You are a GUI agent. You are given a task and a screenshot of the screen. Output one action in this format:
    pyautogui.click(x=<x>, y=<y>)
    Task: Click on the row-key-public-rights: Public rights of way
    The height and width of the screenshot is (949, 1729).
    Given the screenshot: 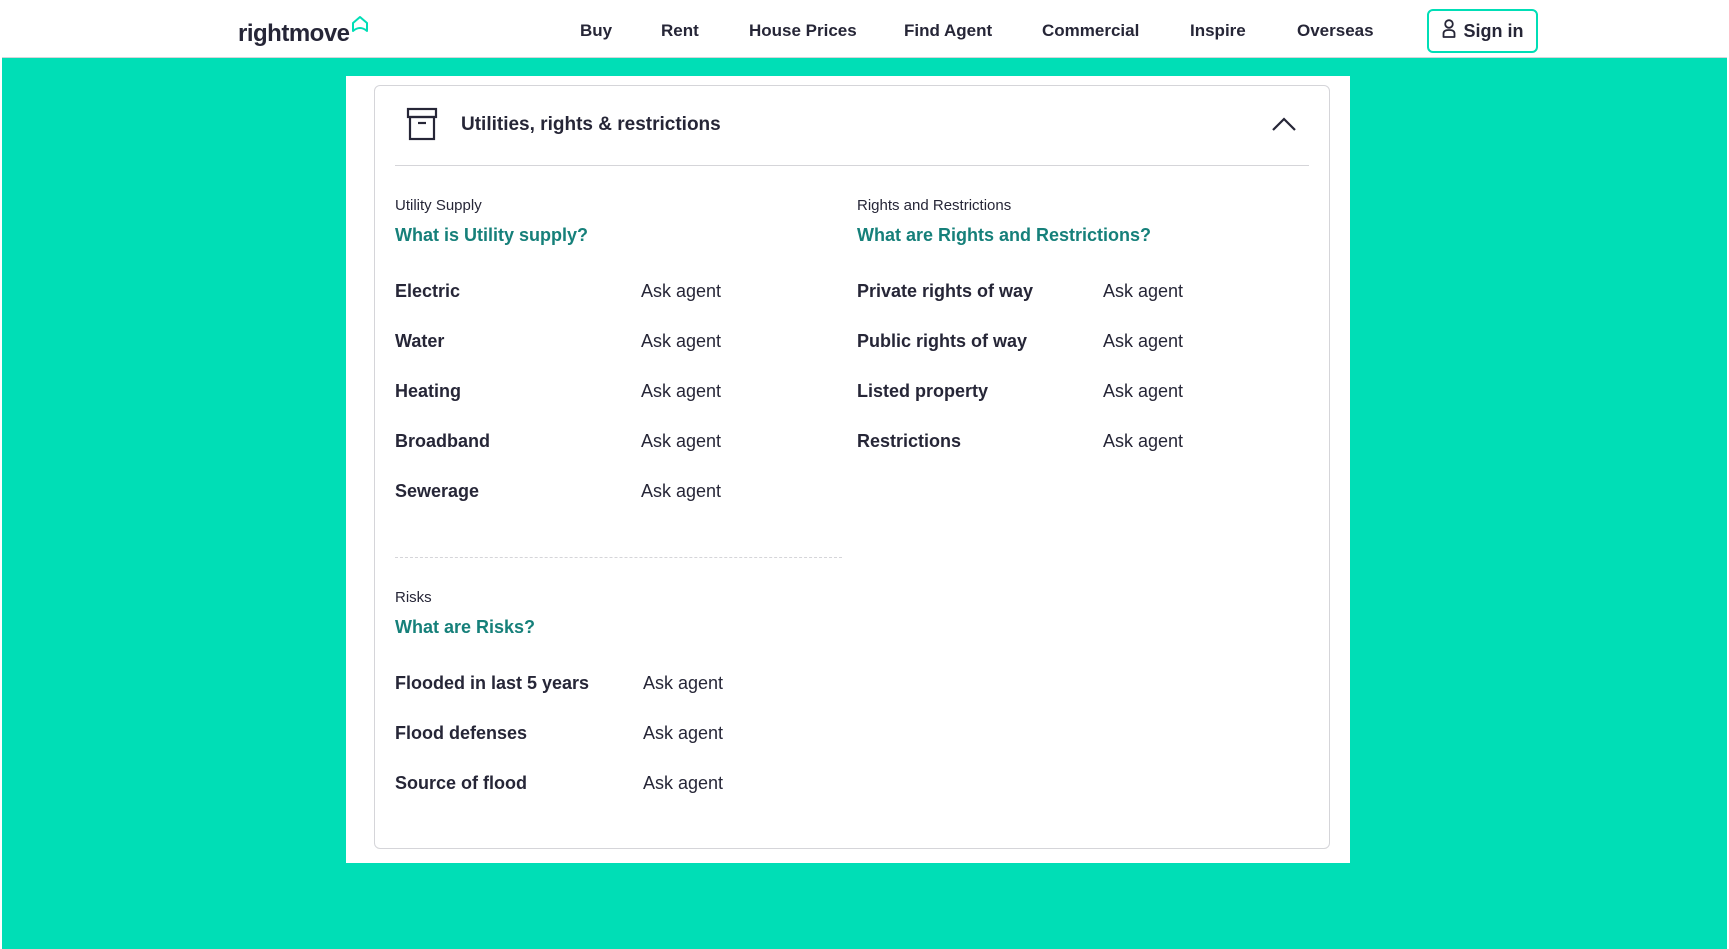 What is the action you would take?
    pyautogui.click(x=942, y=341)
    